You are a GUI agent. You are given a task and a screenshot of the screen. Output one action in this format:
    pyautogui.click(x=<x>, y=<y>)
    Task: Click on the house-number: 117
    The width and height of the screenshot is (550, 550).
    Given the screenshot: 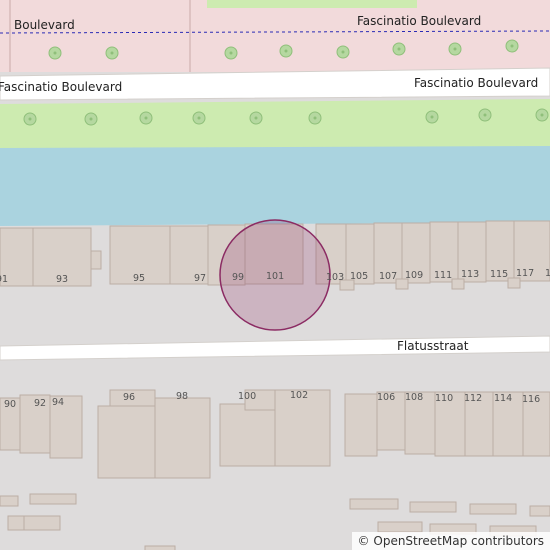 What is the action you would take?
    pyautogui.click(x=525, y=273)
    